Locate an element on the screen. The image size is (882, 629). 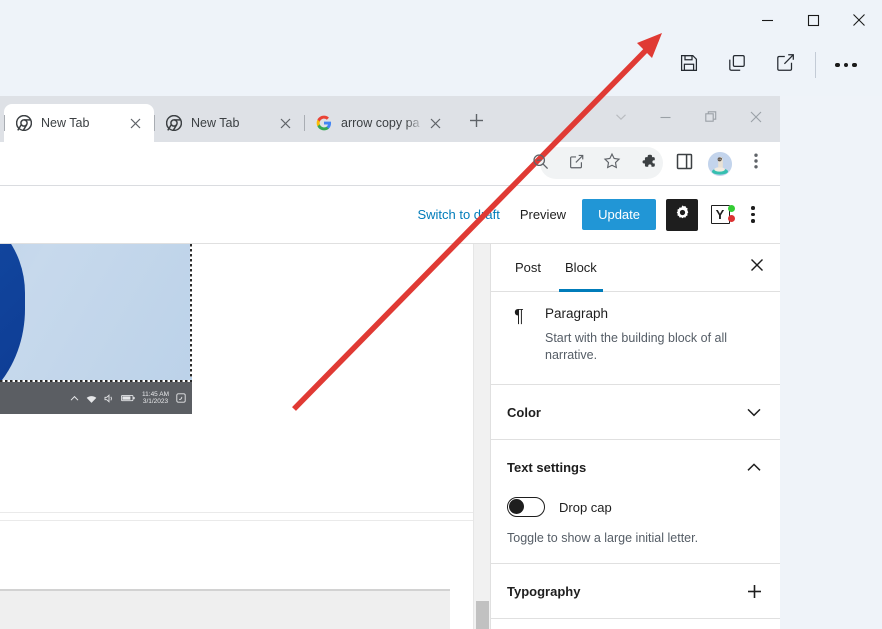
browser-tab-1: New Tab is located at coordinates (79, 123).